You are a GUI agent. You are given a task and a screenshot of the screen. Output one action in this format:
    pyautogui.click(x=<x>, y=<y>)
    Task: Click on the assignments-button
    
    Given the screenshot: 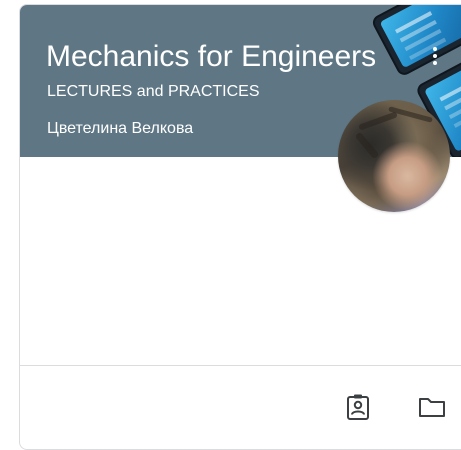 What is the action you would take?
    pyautogui.click(x=358, y=407)
    